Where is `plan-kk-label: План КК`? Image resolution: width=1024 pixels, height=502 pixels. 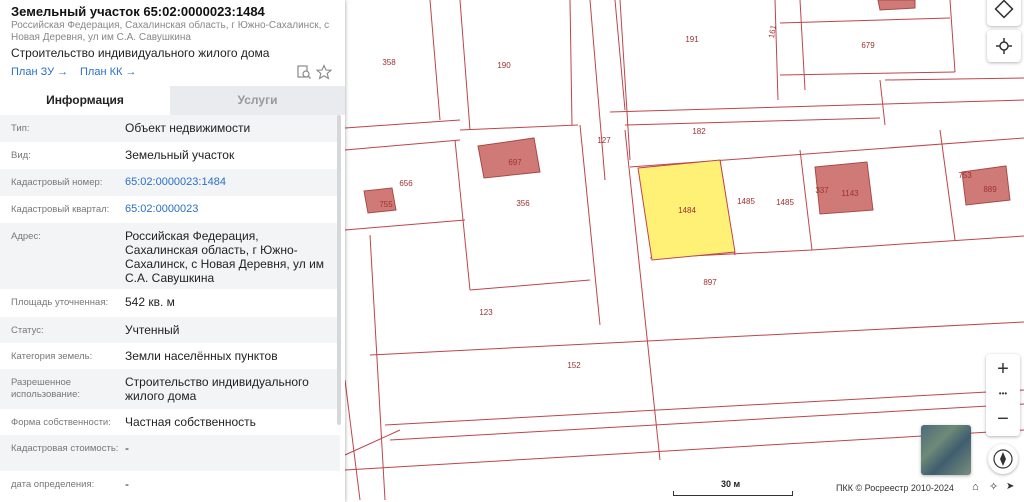
plan-kk-label: План КК is located at coordinates (101, 72).